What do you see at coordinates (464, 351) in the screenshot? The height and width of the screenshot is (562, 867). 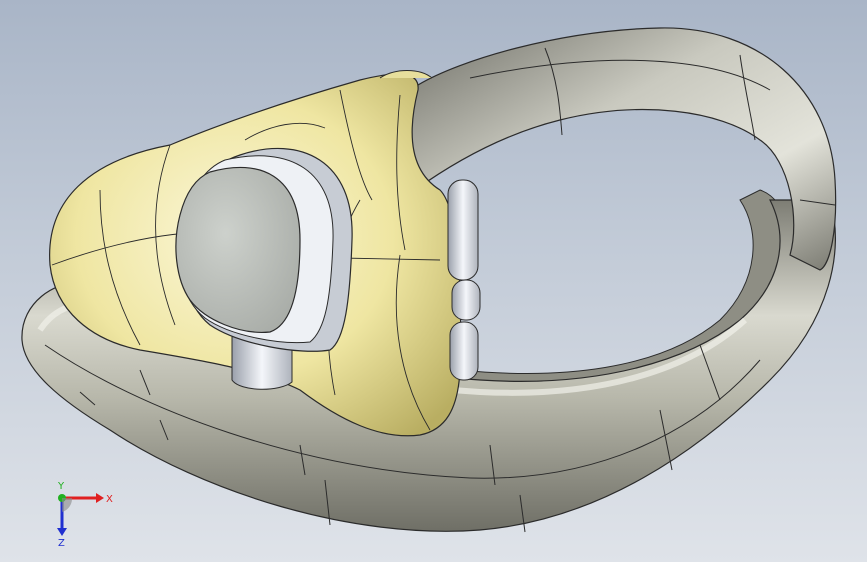 I see `side-button-bottom` at bounding box center [464, 351].